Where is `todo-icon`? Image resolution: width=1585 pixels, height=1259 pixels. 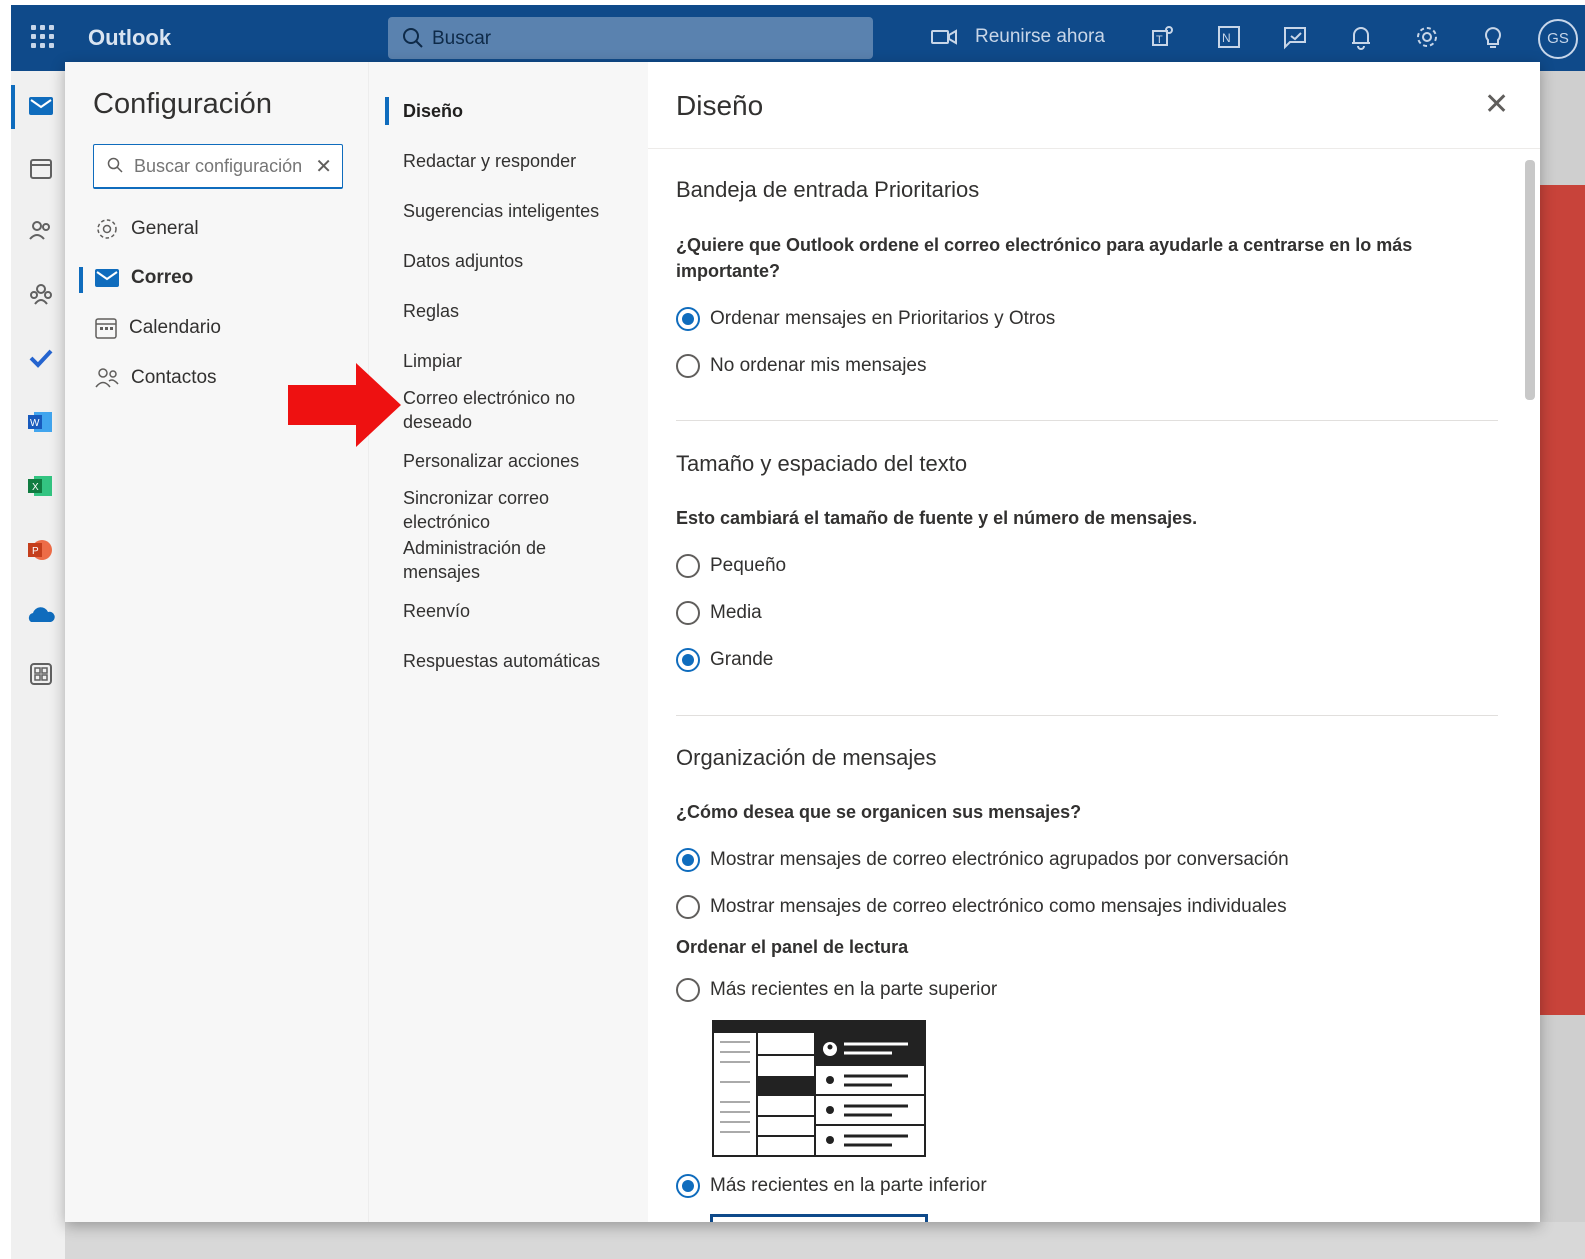
todo-icon is located at coordinates (41, 358).